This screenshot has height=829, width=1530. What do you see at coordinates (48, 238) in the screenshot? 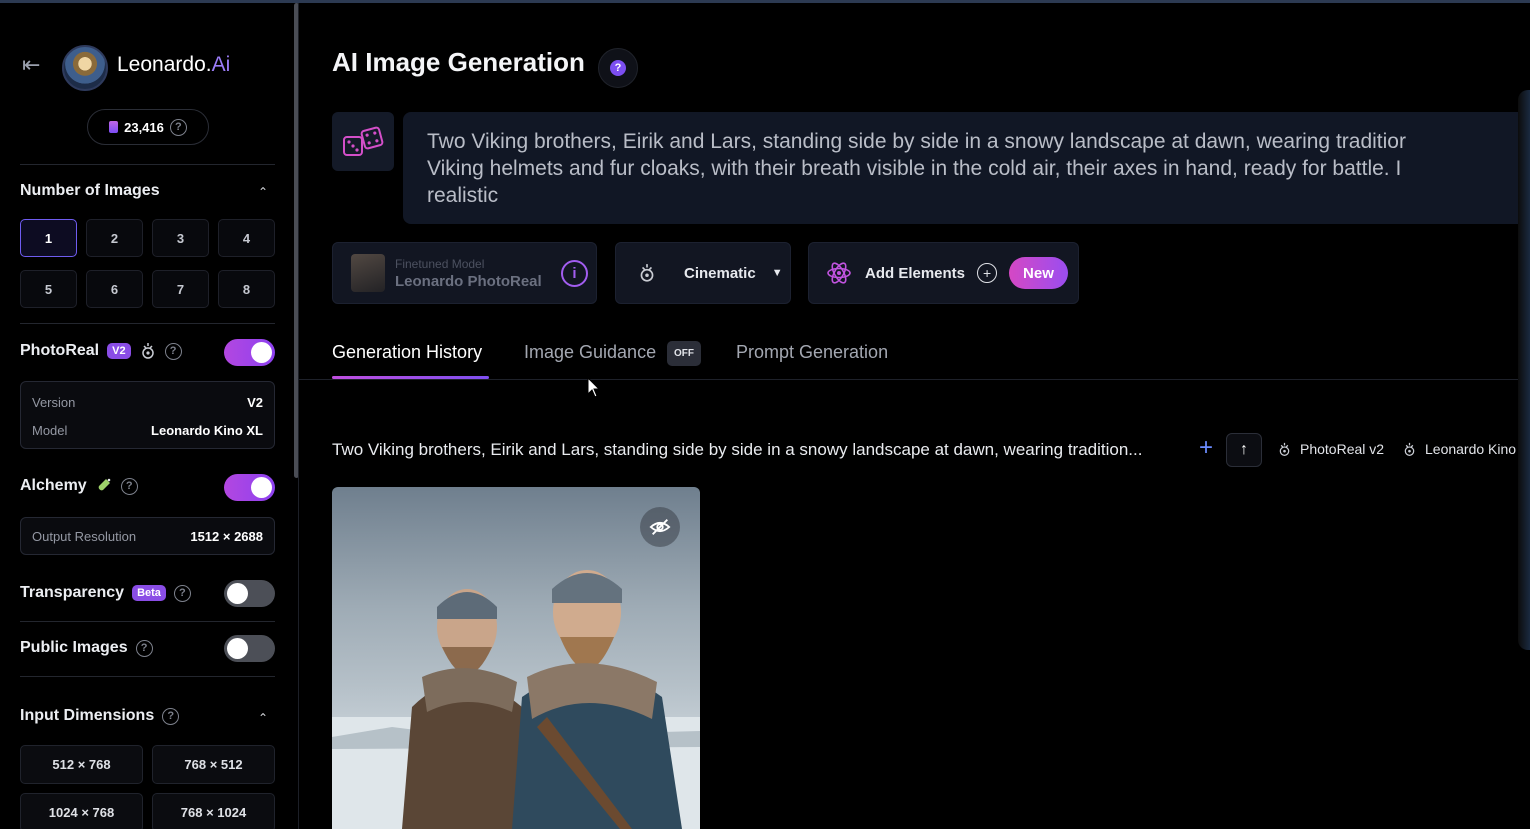
I see `num-images-option: 1` at bounding box center [48, 238].